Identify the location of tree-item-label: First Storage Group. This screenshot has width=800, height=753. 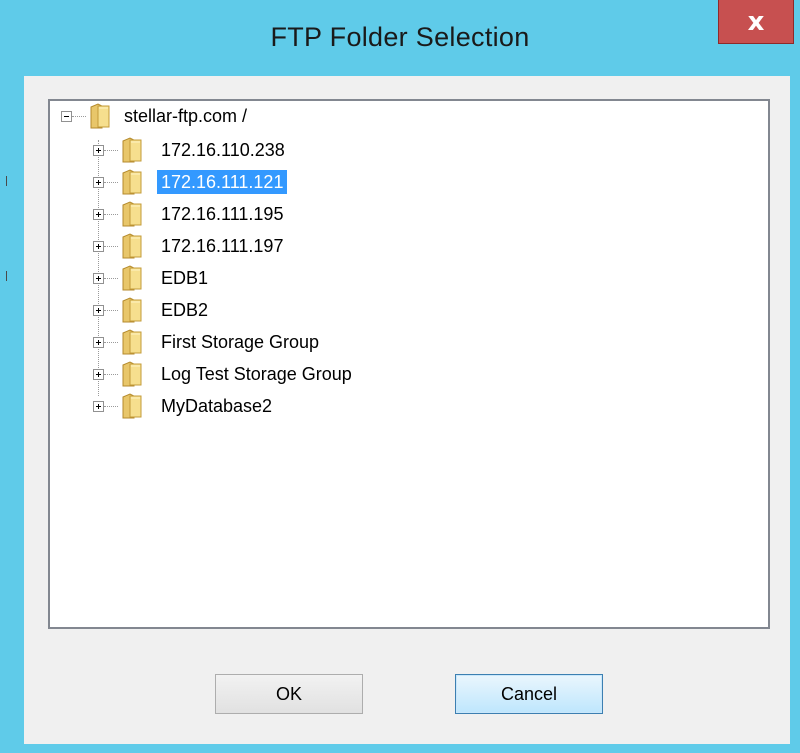
(240, 342).